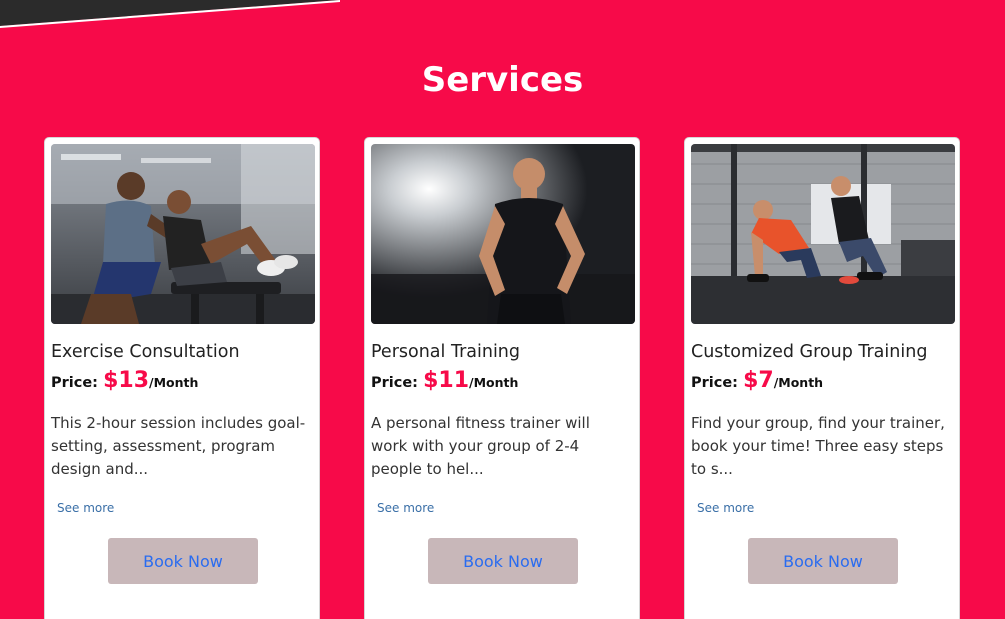 The width and height of the screenshot is (1005, 619). What do you see at coordinates (446, 352) in the screenshot?
I see `service-title: Personal Training` at bounding box center [446, 352].